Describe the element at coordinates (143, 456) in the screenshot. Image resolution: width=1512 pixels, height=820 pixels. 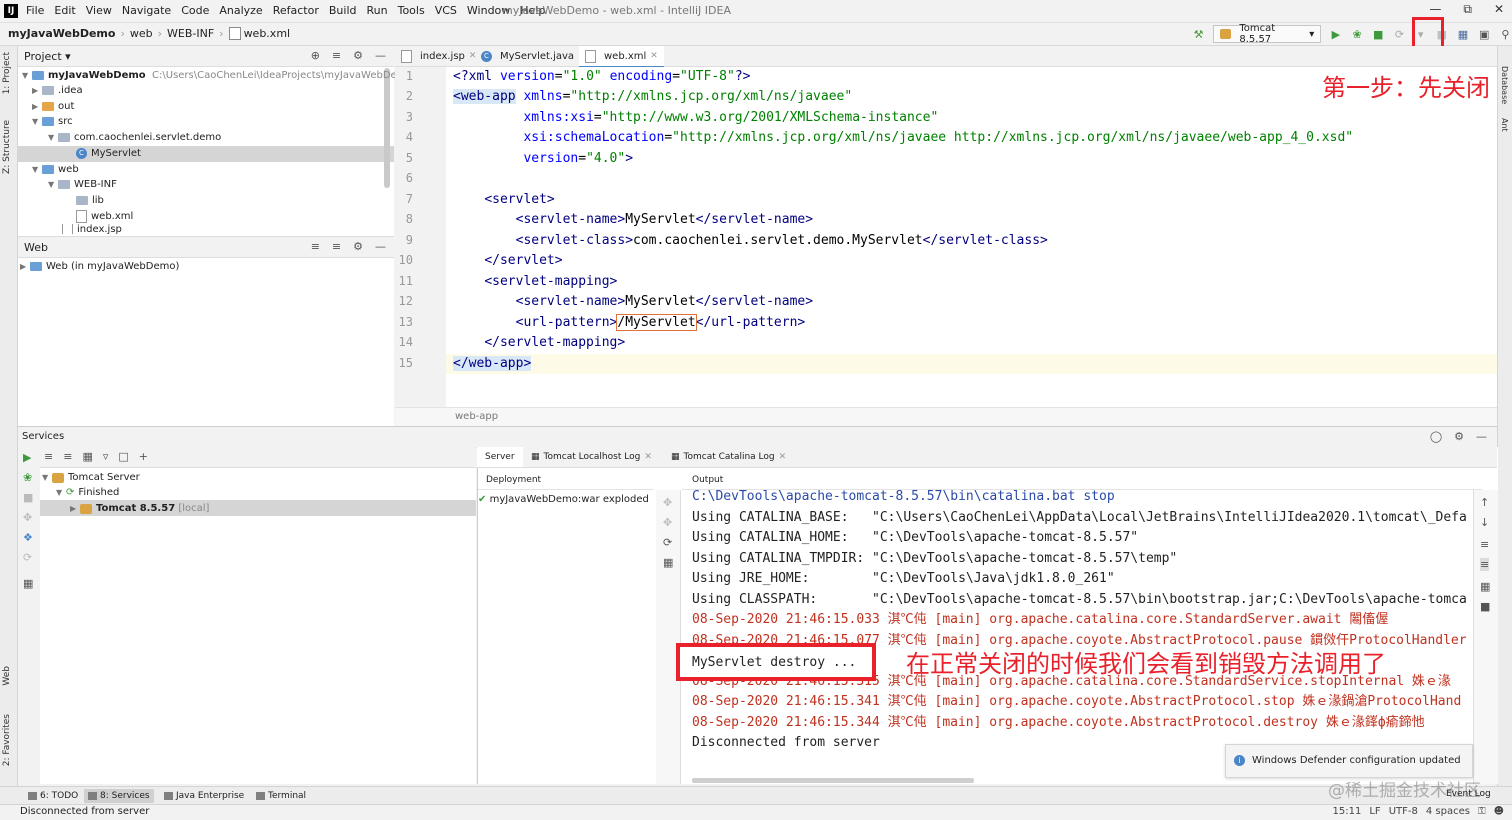
I see `add-icon: +` at that location.